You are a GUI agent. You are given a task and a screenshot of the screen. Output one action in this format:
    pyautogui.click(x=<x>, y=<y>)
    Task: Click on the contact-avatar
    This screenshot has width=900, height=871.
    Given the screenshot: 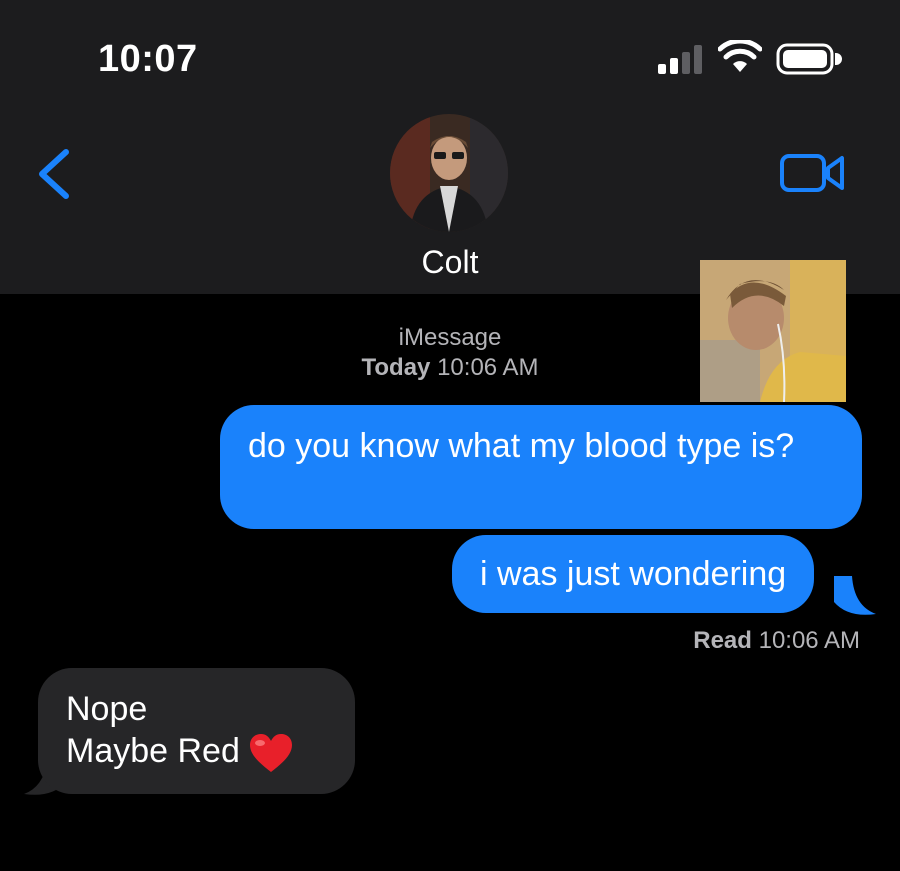 What is the action you would take?
    pyautogui.click(x=449, y=173)
    